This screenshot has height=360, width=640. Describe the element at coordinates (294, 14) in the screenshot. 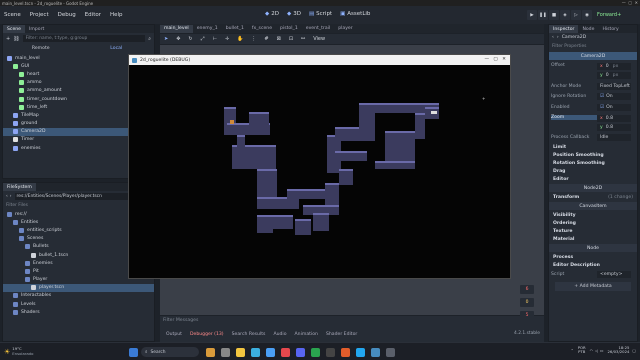

I see `workspace-3d-button: ◆ 3D` at that location.